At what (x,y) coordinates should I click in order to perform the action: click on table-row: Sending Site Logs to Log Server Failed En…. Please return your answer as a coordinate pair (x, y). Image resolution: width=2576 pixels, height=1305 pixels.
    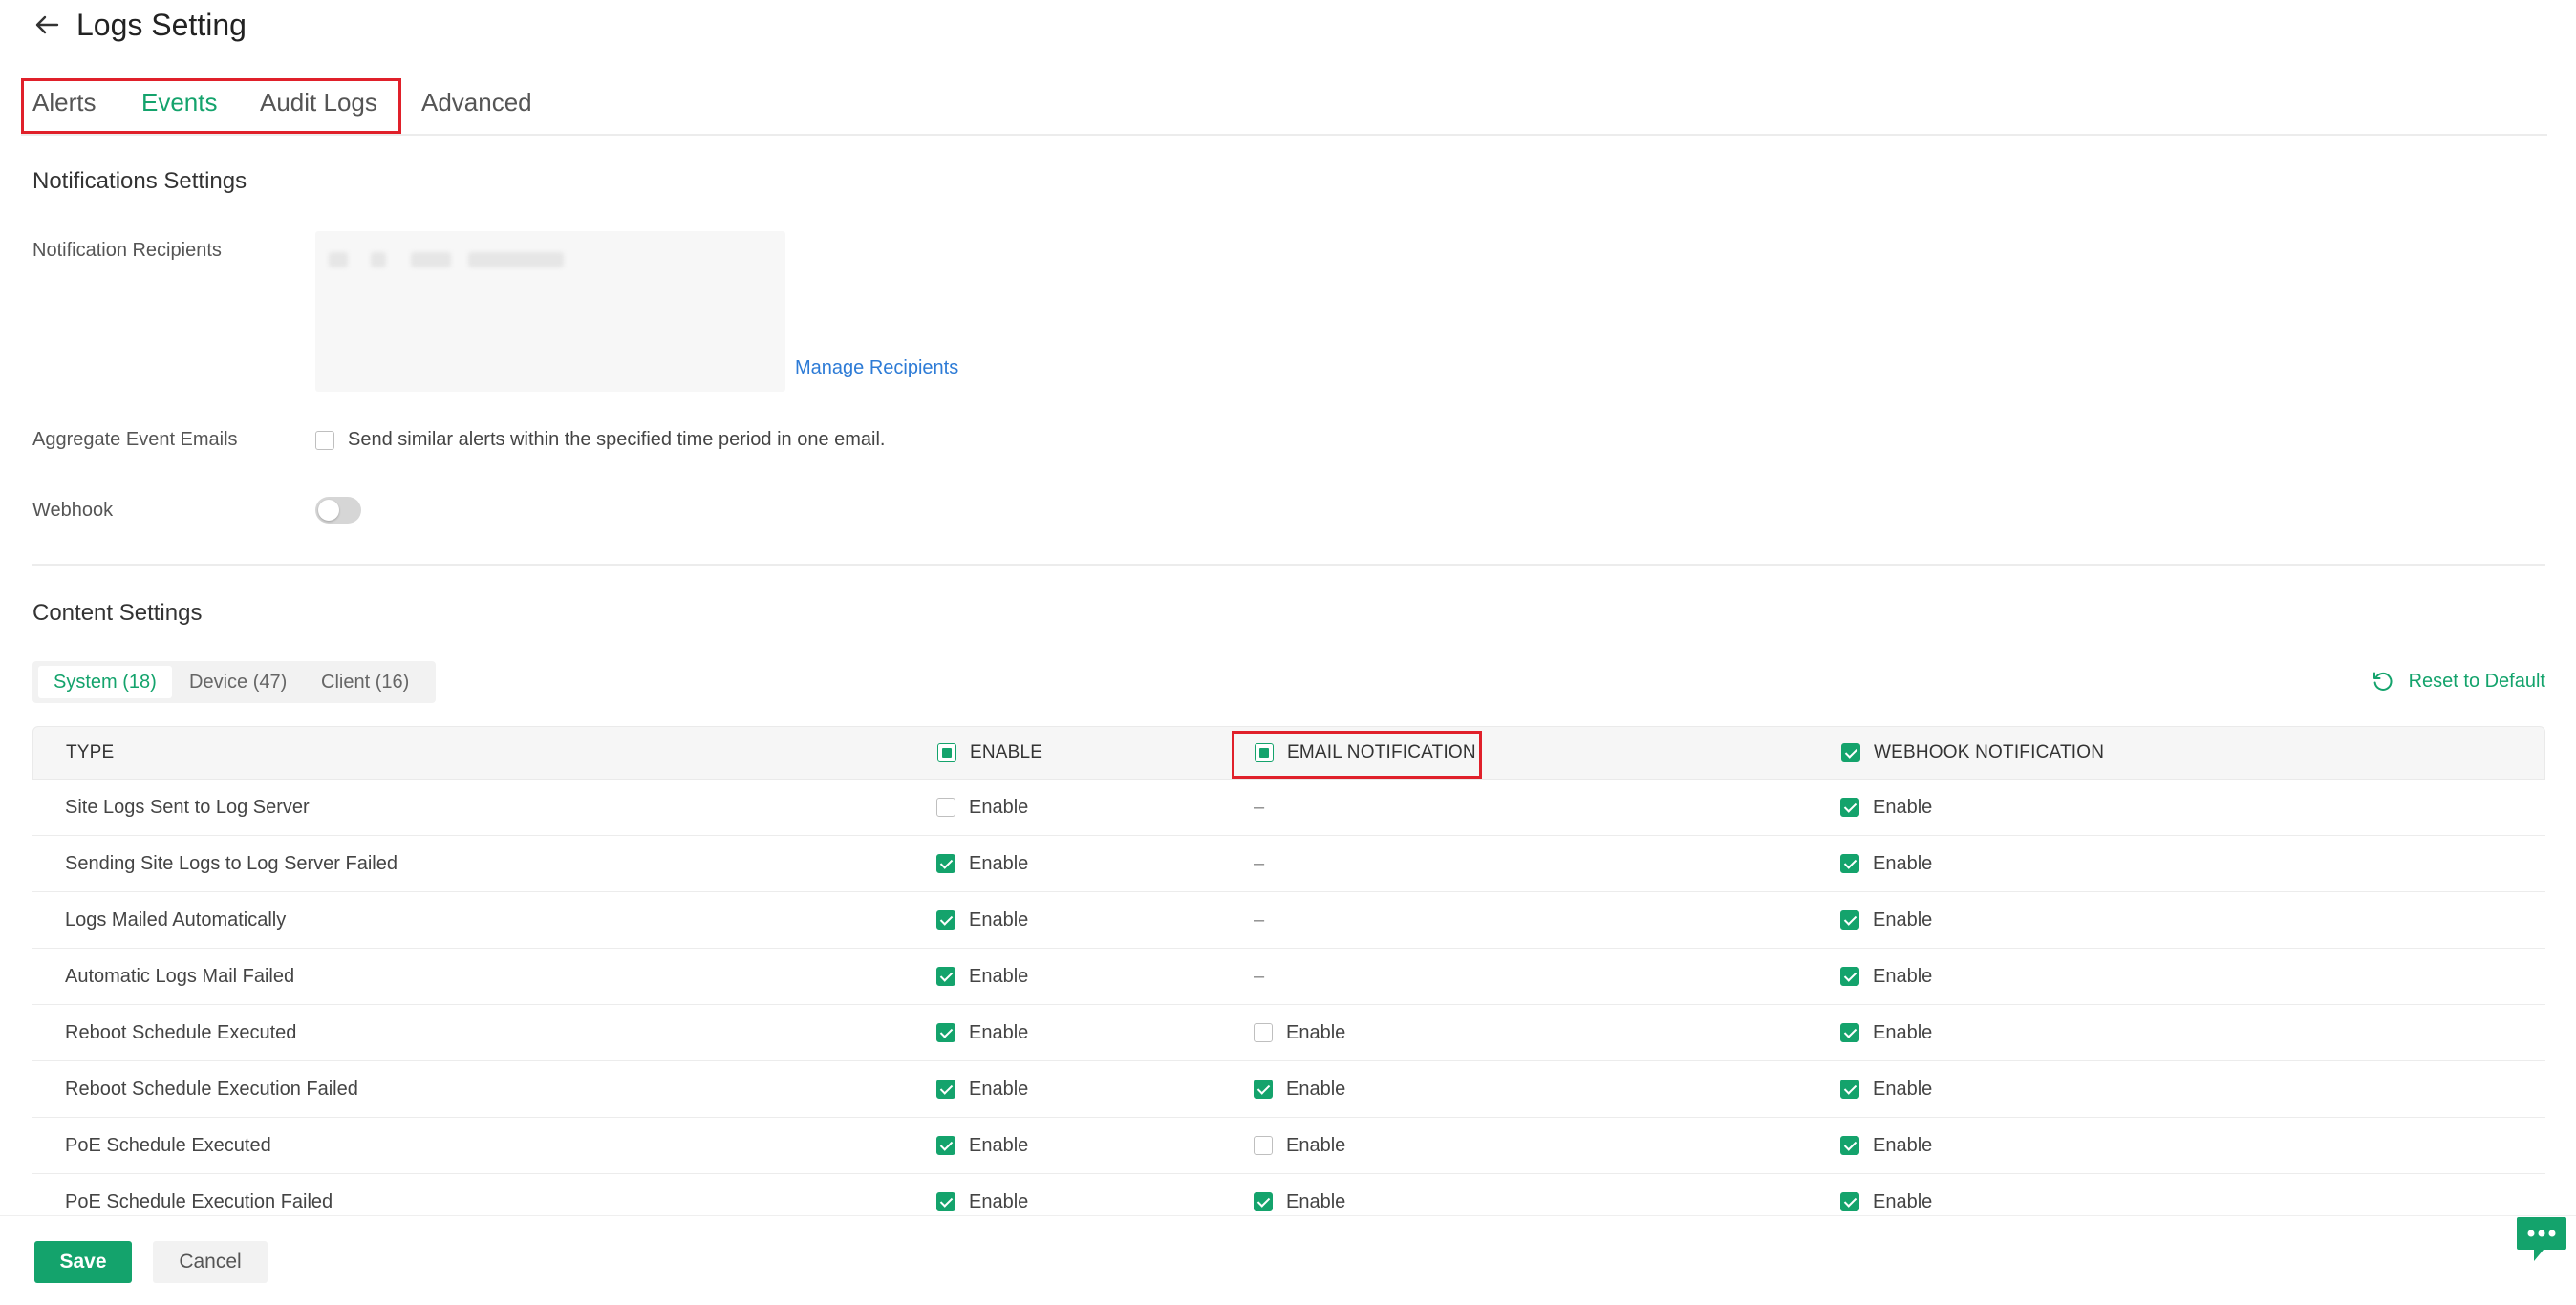
    Looking at the image, I should click on (1288, 864).